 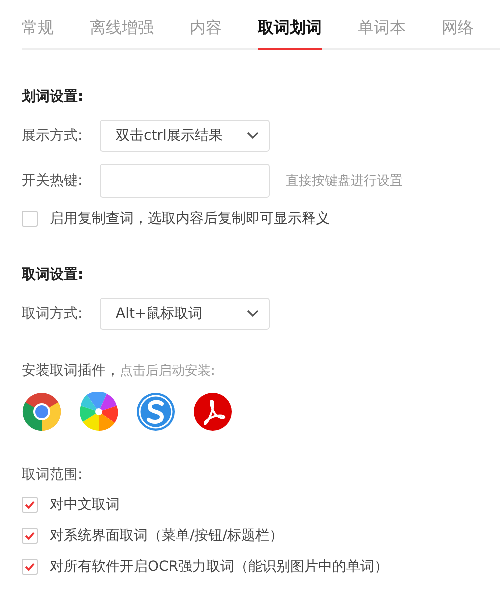 What do you see at coordinates (42, 412) in the screenshot?
I see `browser-icon` at bounding box center [42, 412].